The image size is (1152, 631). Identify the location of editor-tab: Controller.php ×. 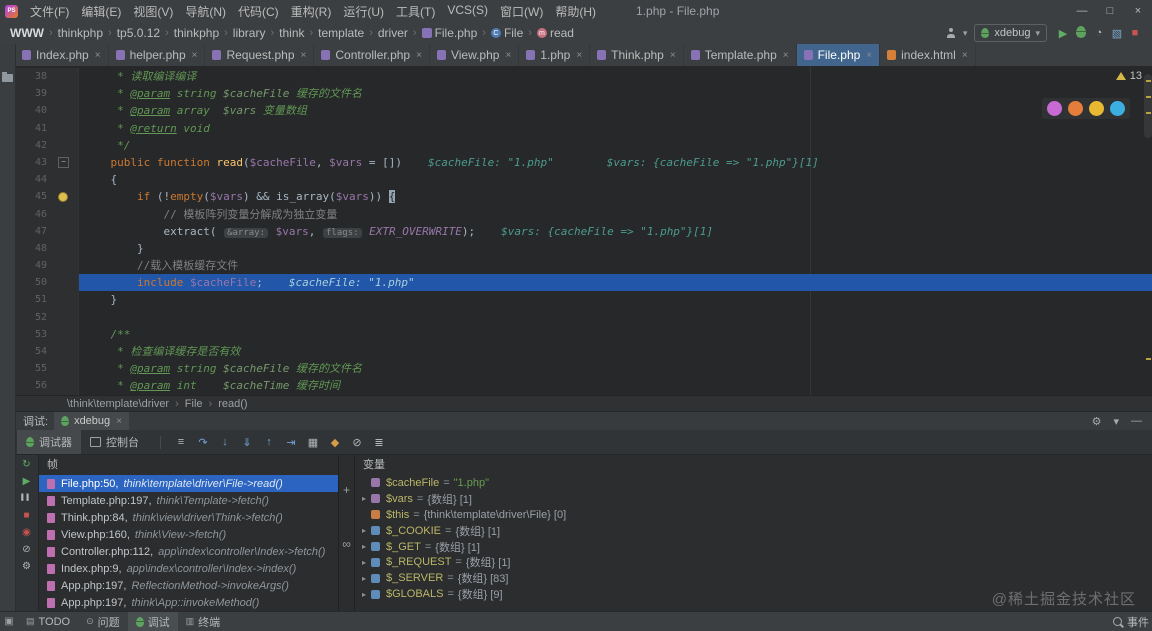
(372, 55).